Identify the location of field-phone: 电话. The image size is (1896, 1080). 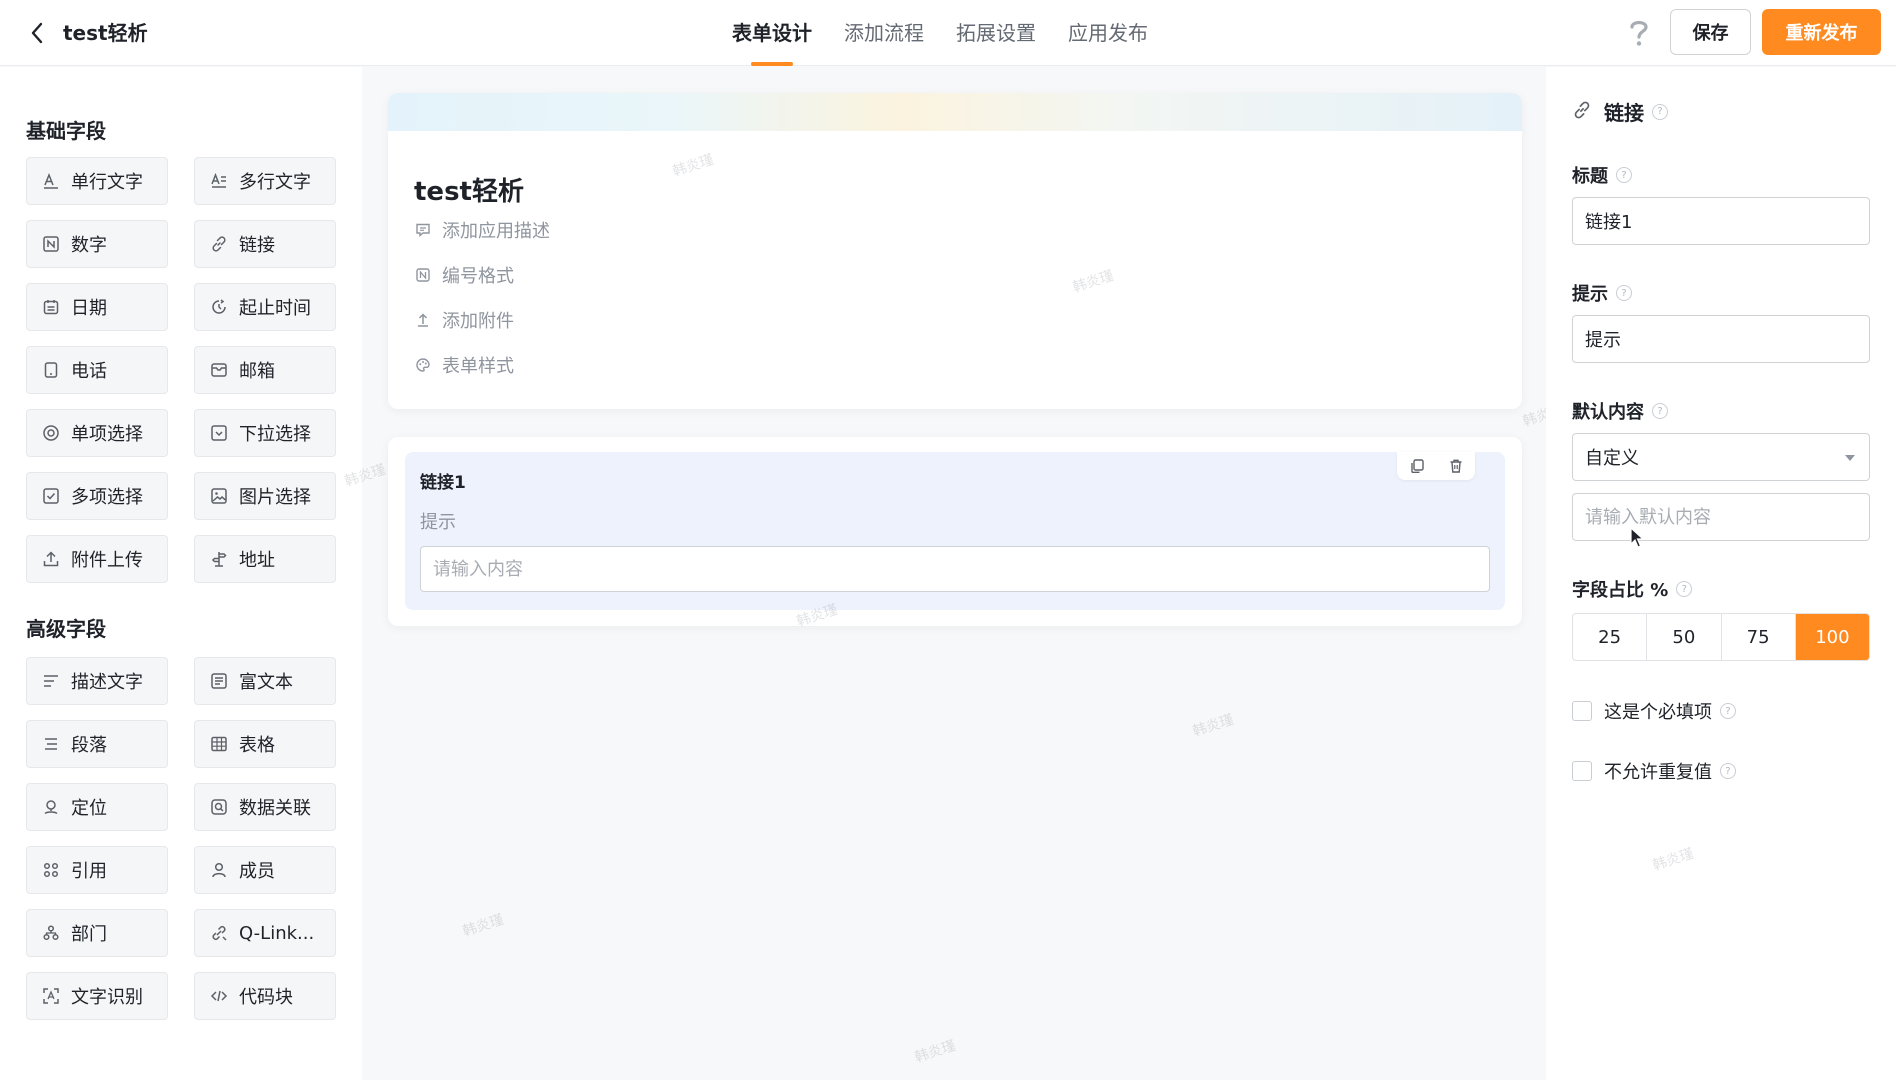
(97, 370).